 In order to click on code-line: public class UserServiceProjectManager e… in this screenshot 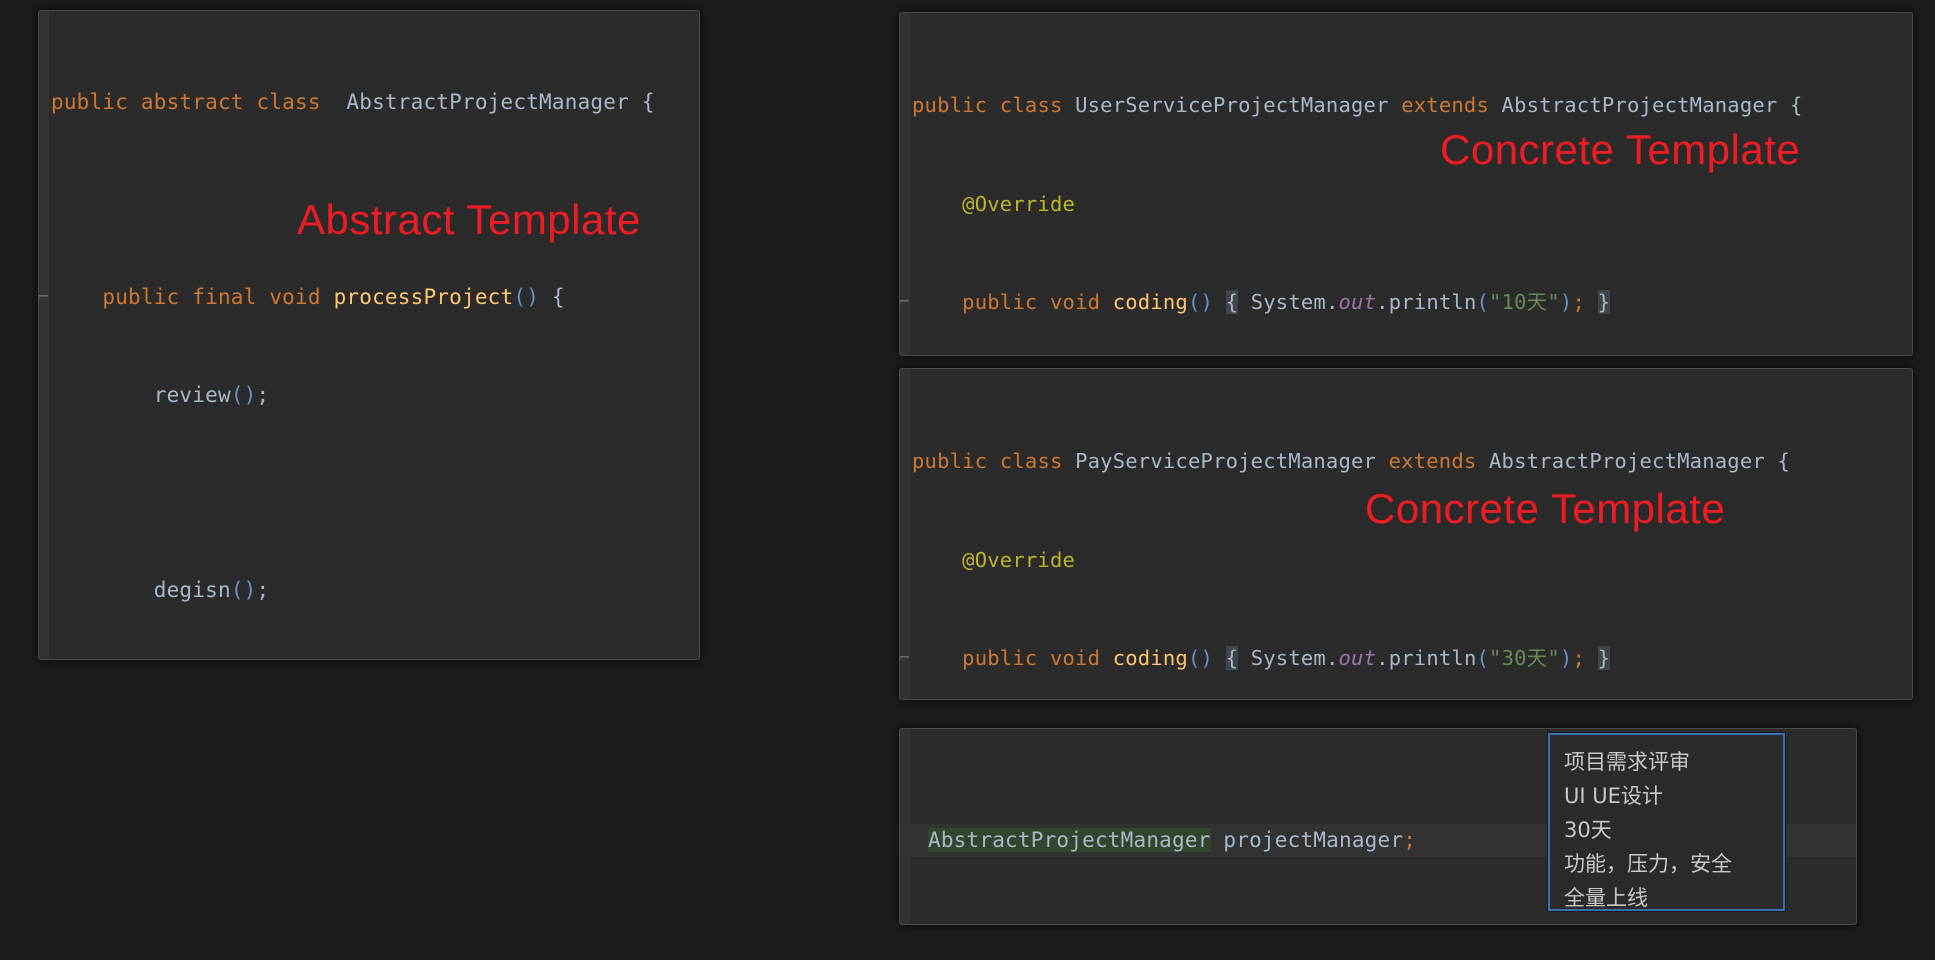, I will do `click(1357, 105)`.